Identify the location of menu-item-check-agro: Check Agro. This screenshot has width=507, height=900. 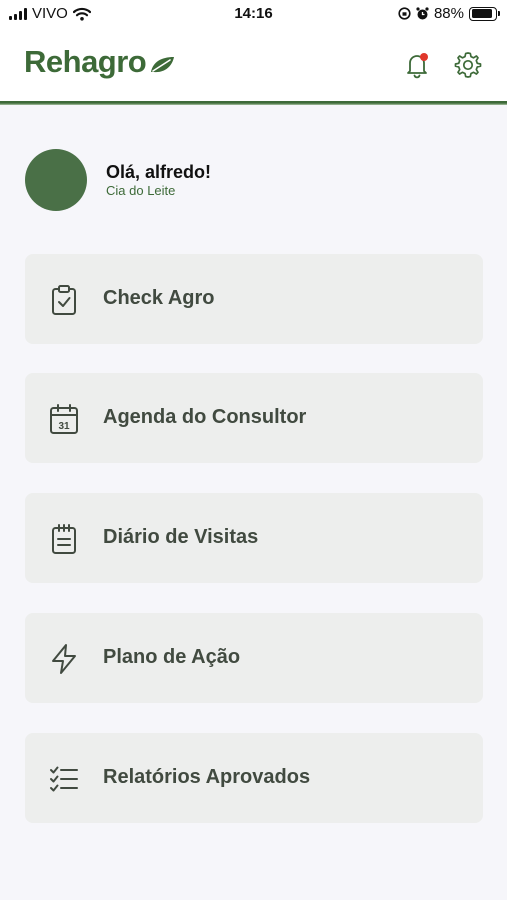
(254, 299).